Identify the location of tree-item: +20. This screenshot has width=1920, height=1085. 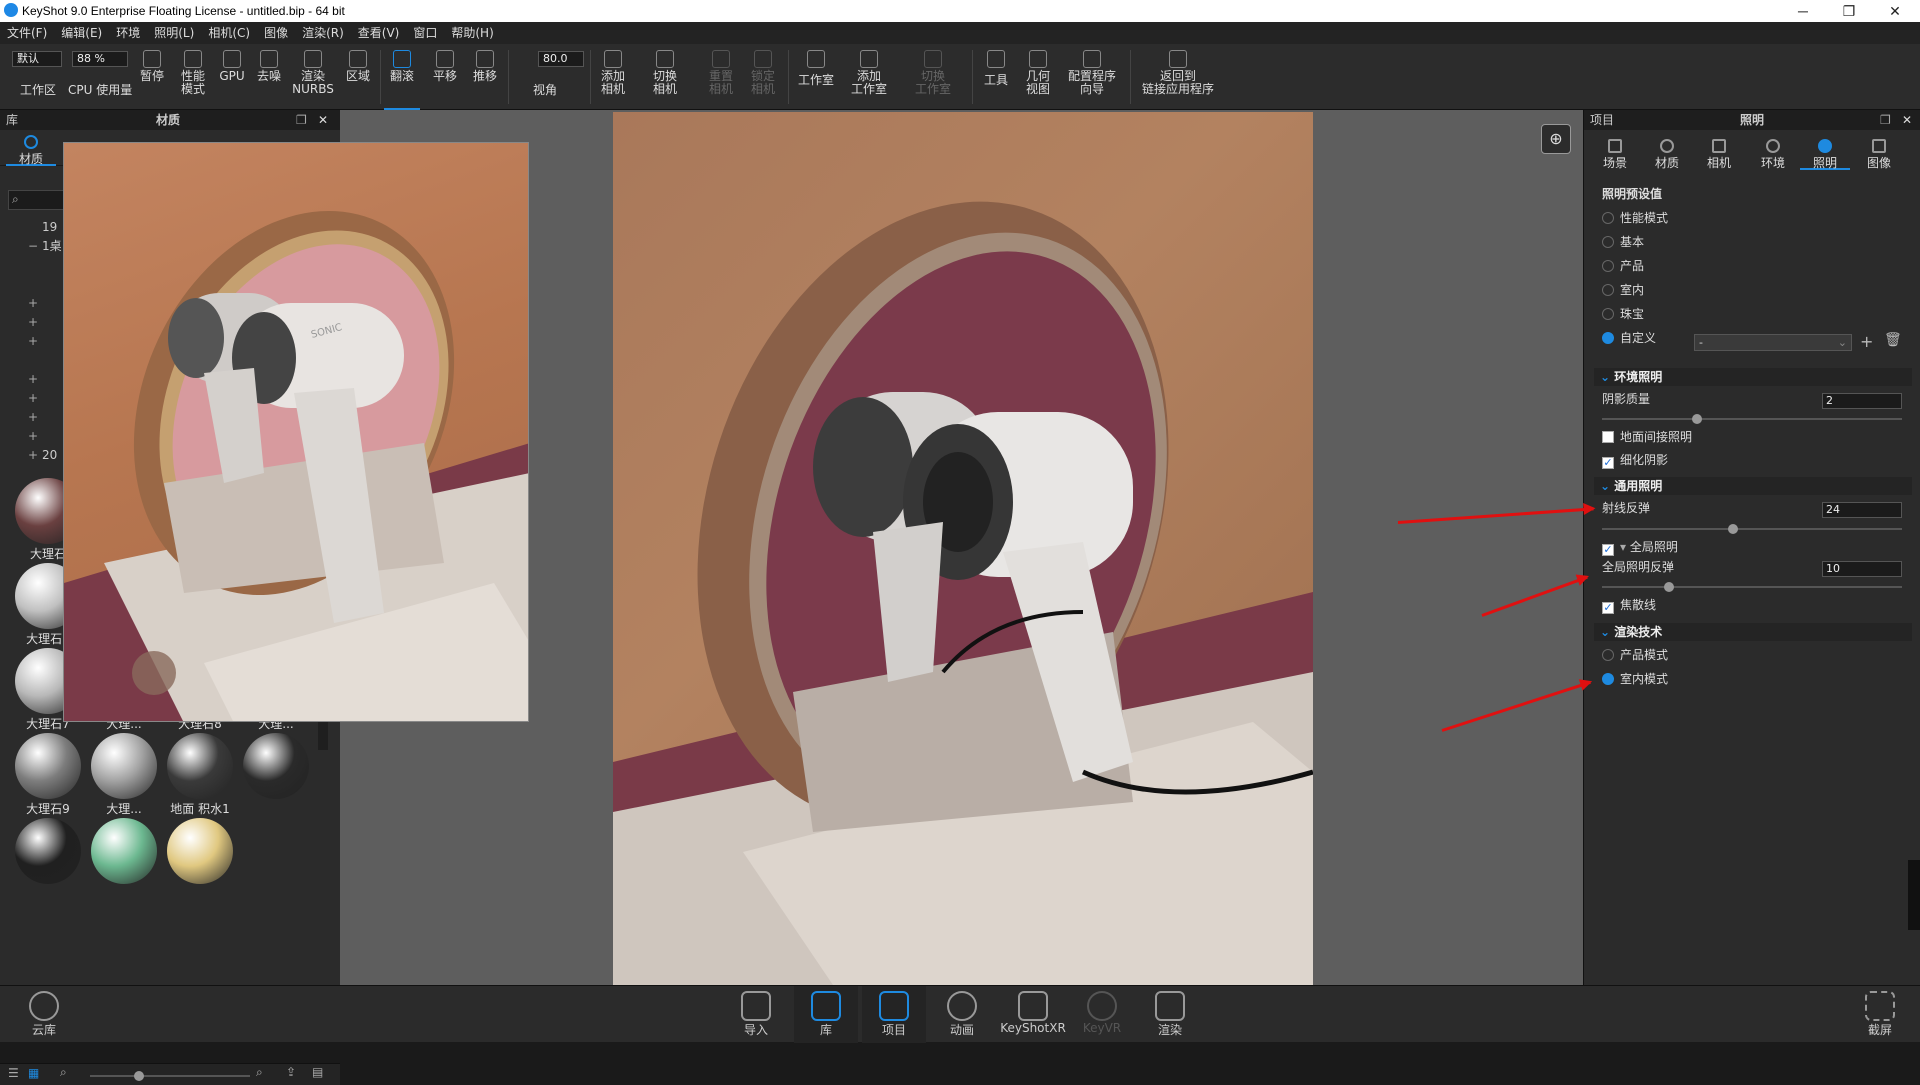
(42, 455).